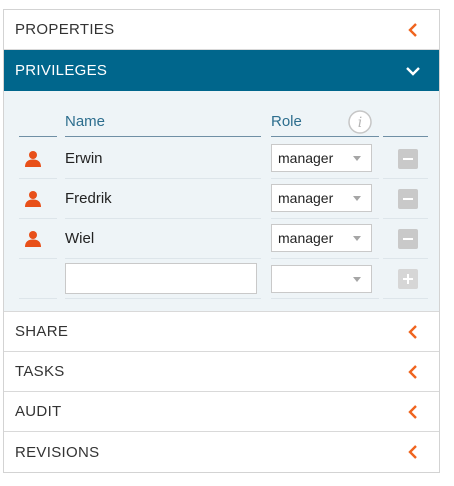 This screenshot has width=454, height=486. I want to click on add-user-button, so click(408, 279).